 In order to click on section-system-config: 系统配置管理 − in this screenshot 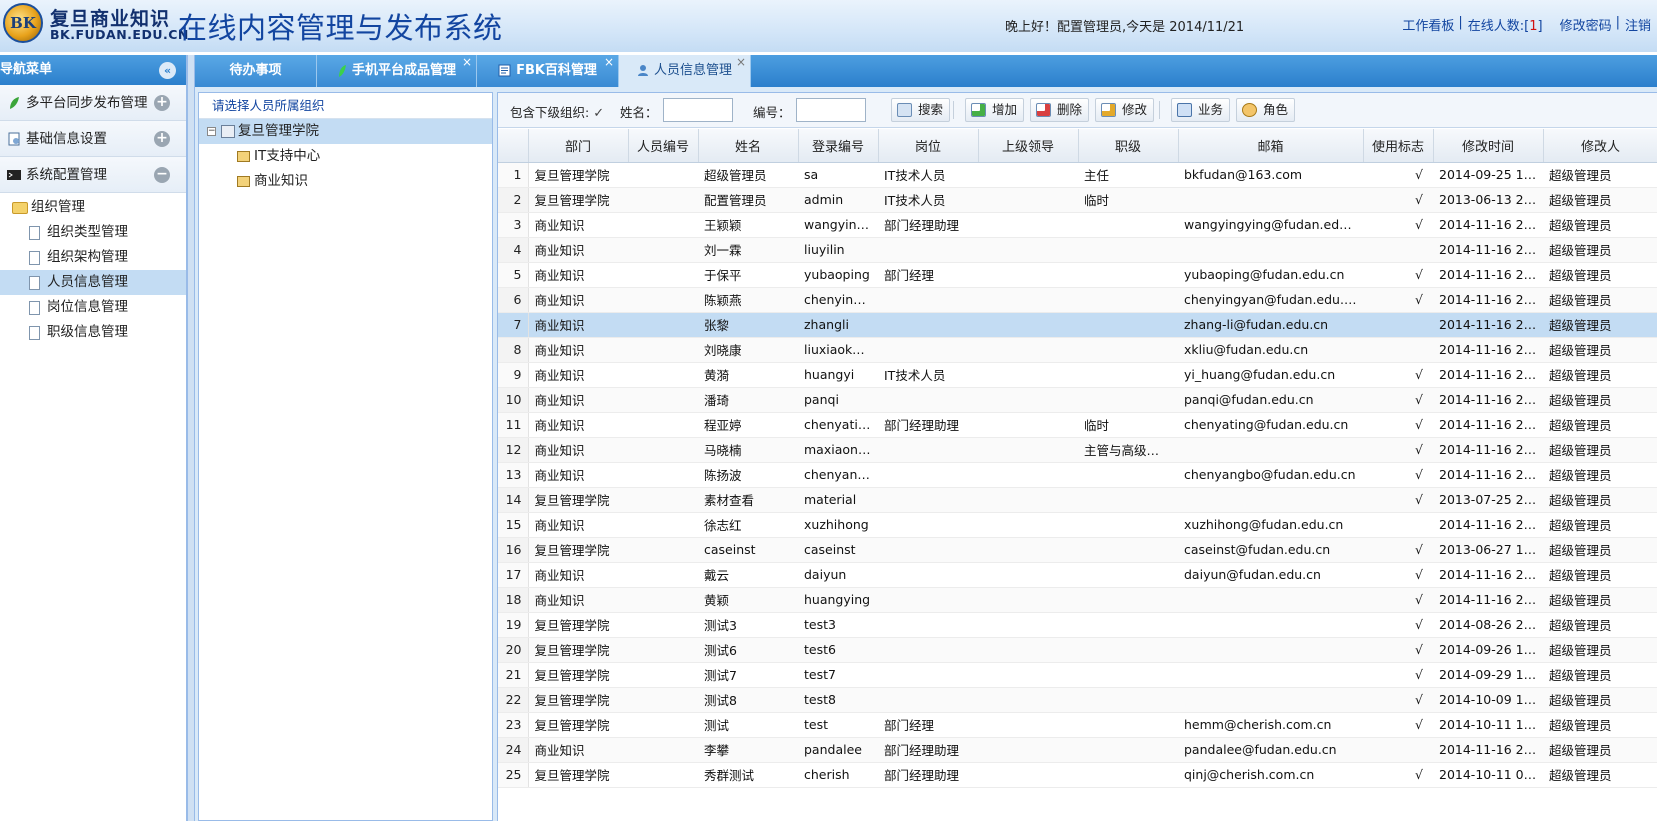, I will do `click(93, 175)`.